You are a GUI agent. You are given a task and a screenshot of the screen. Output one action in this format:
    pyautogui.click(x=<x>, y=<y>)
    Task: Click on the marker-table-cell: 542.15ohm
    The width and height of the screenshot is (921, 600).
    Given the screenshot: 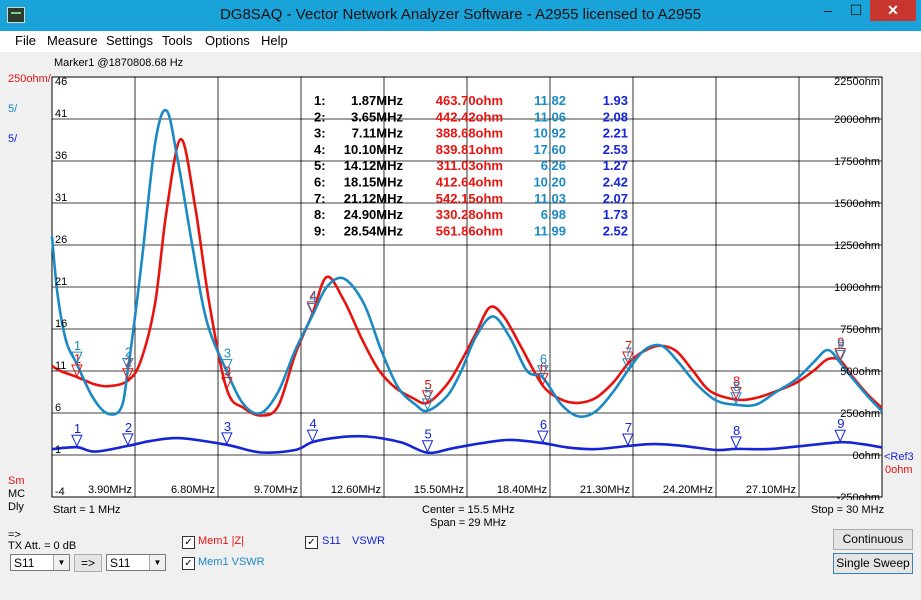 What is the action you would take?
    pyautogui.click(x=469, y=198)
    